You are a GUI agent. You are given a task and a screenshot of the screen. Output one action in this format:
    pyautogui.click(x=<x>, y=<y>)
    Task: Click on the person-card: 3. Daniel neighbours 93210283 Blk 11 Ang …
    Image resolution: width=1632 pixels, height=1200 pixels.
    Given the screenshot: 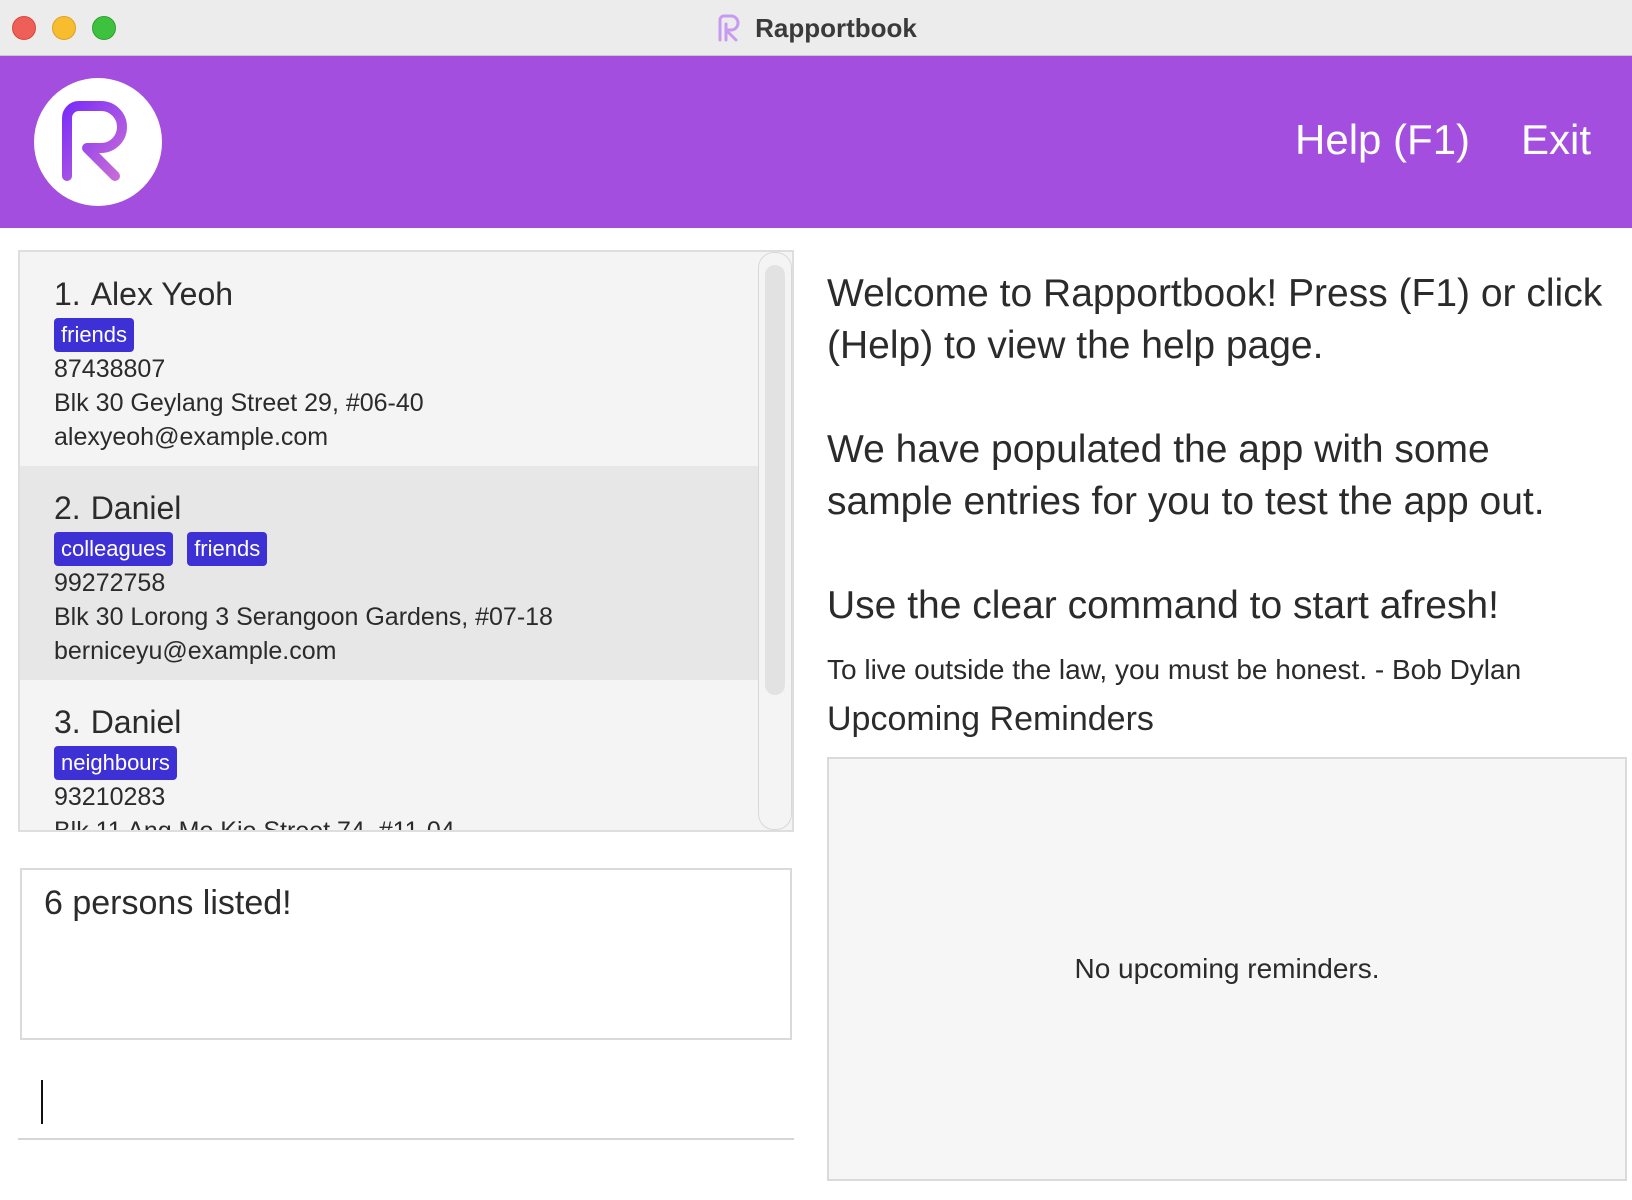 What is the action you would take?
    pyautogui.click(x=391, y=756)
    